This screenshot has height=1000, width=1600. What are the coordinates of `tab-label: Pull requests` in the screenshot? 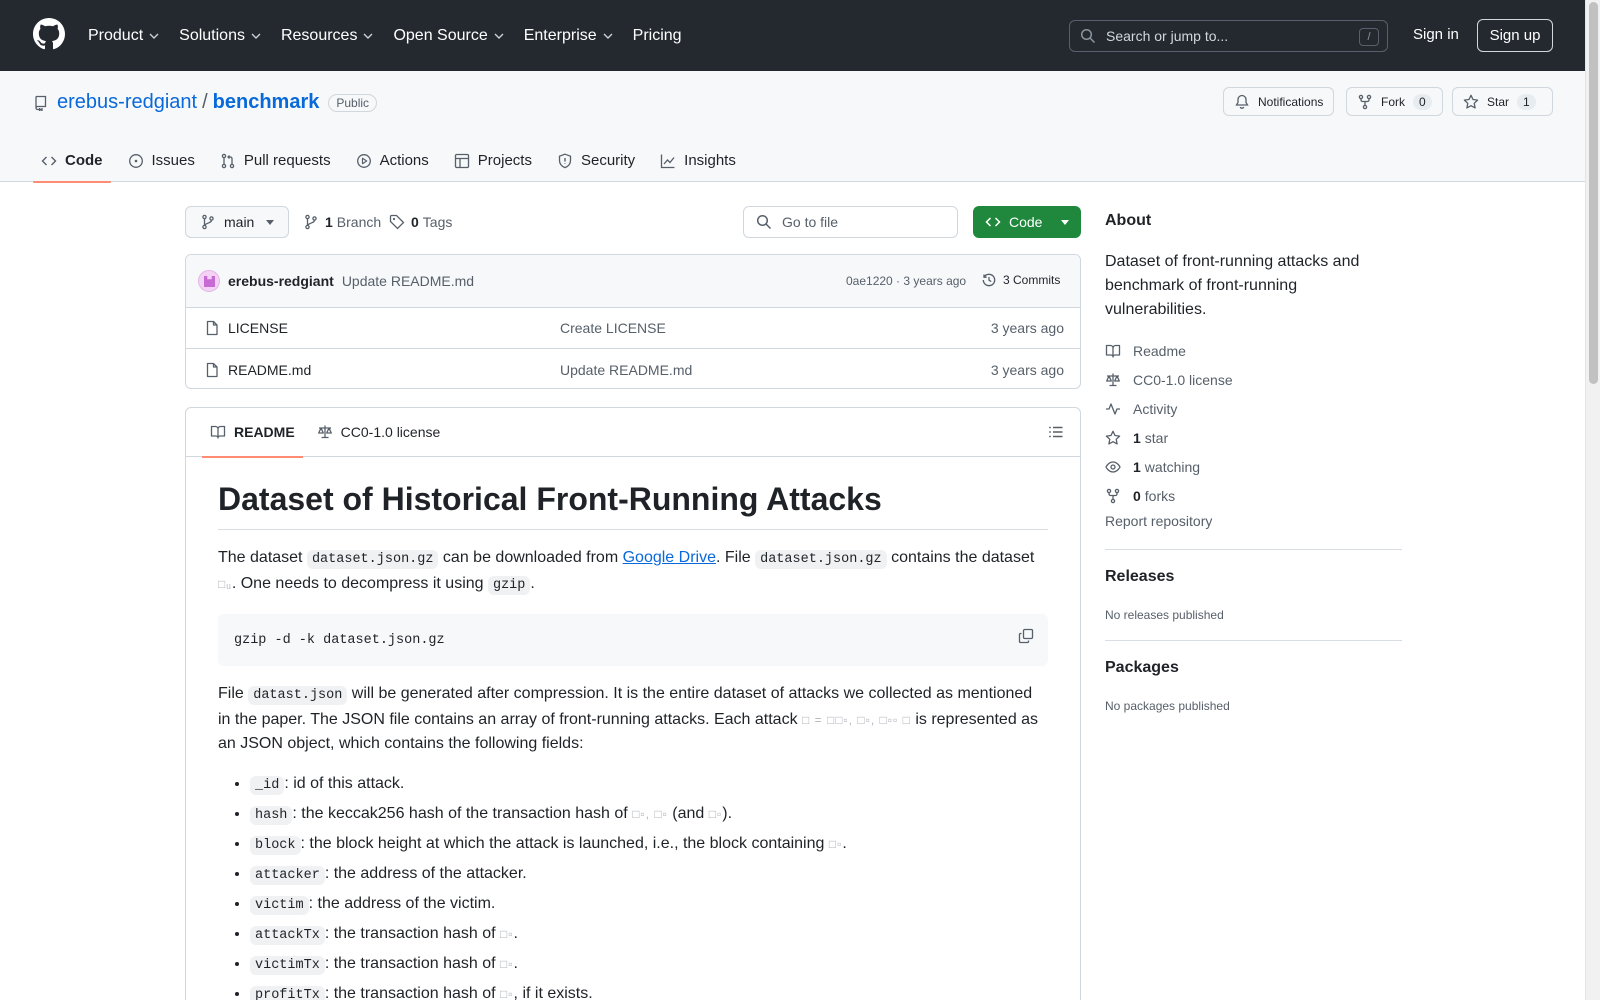 It's located at (287, 160).